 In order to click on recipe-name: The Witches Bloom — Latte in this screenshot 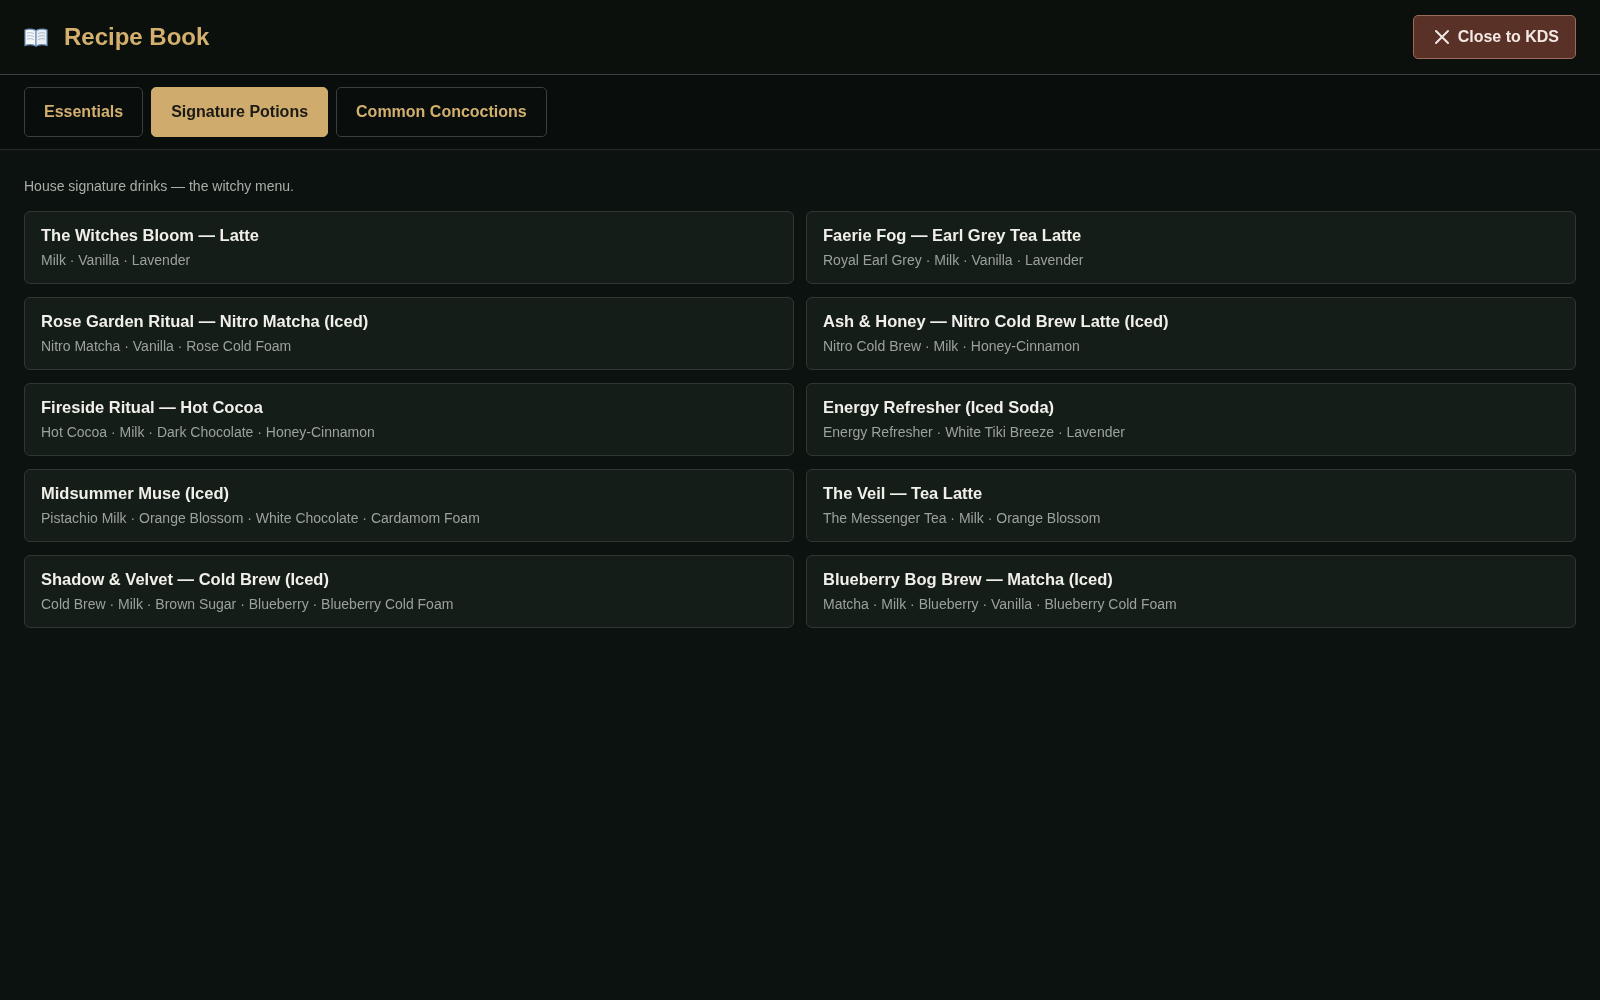, I will do `click(151, 236)`.